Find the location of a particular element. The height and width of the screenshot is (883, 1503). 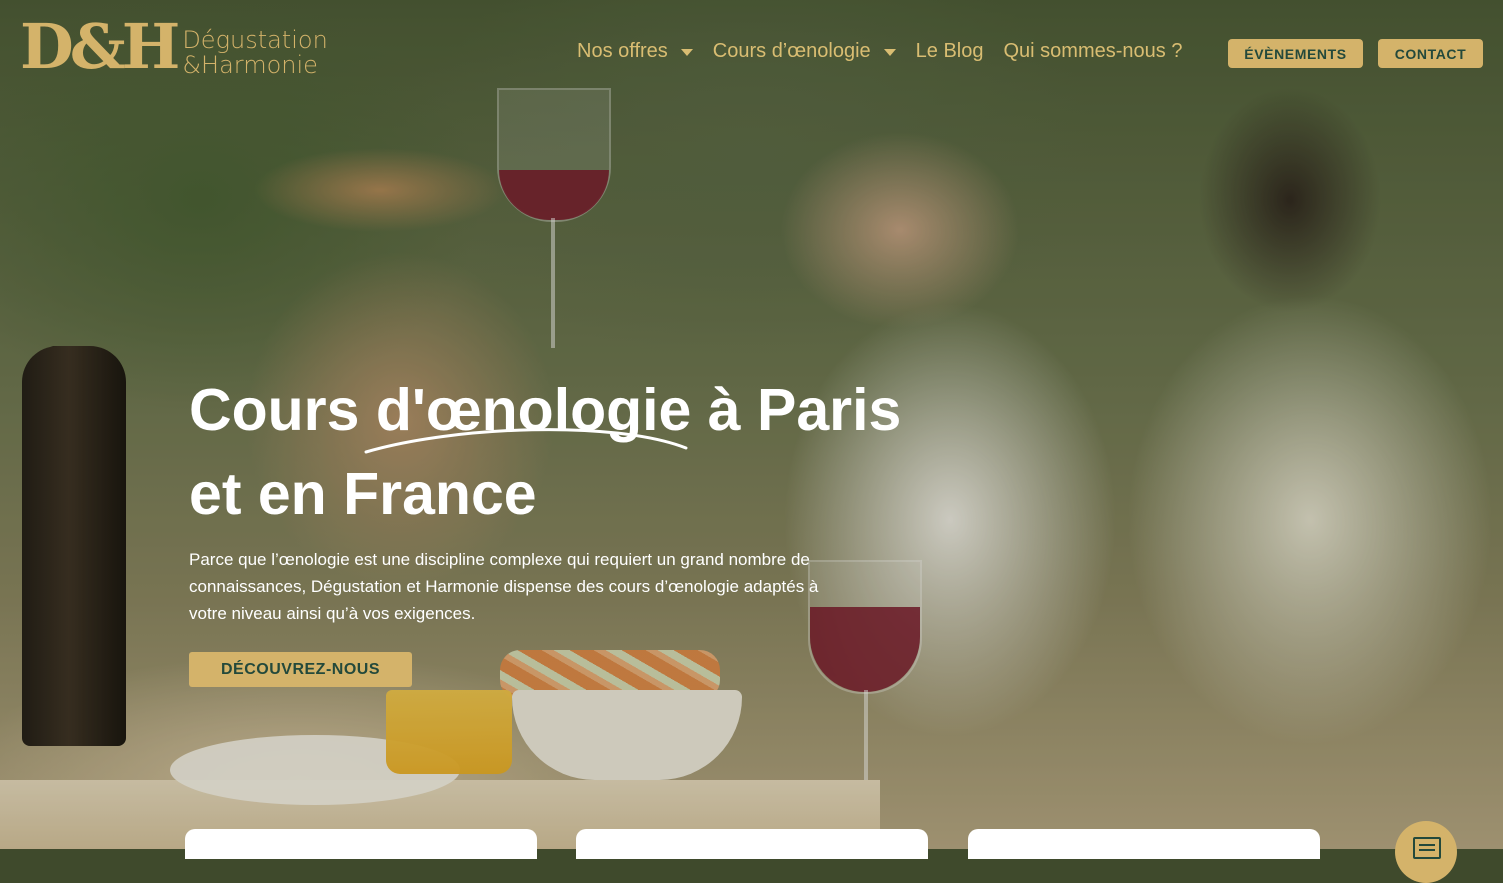

logo-line-1: Dégustation is located at coordinates (255, 40).